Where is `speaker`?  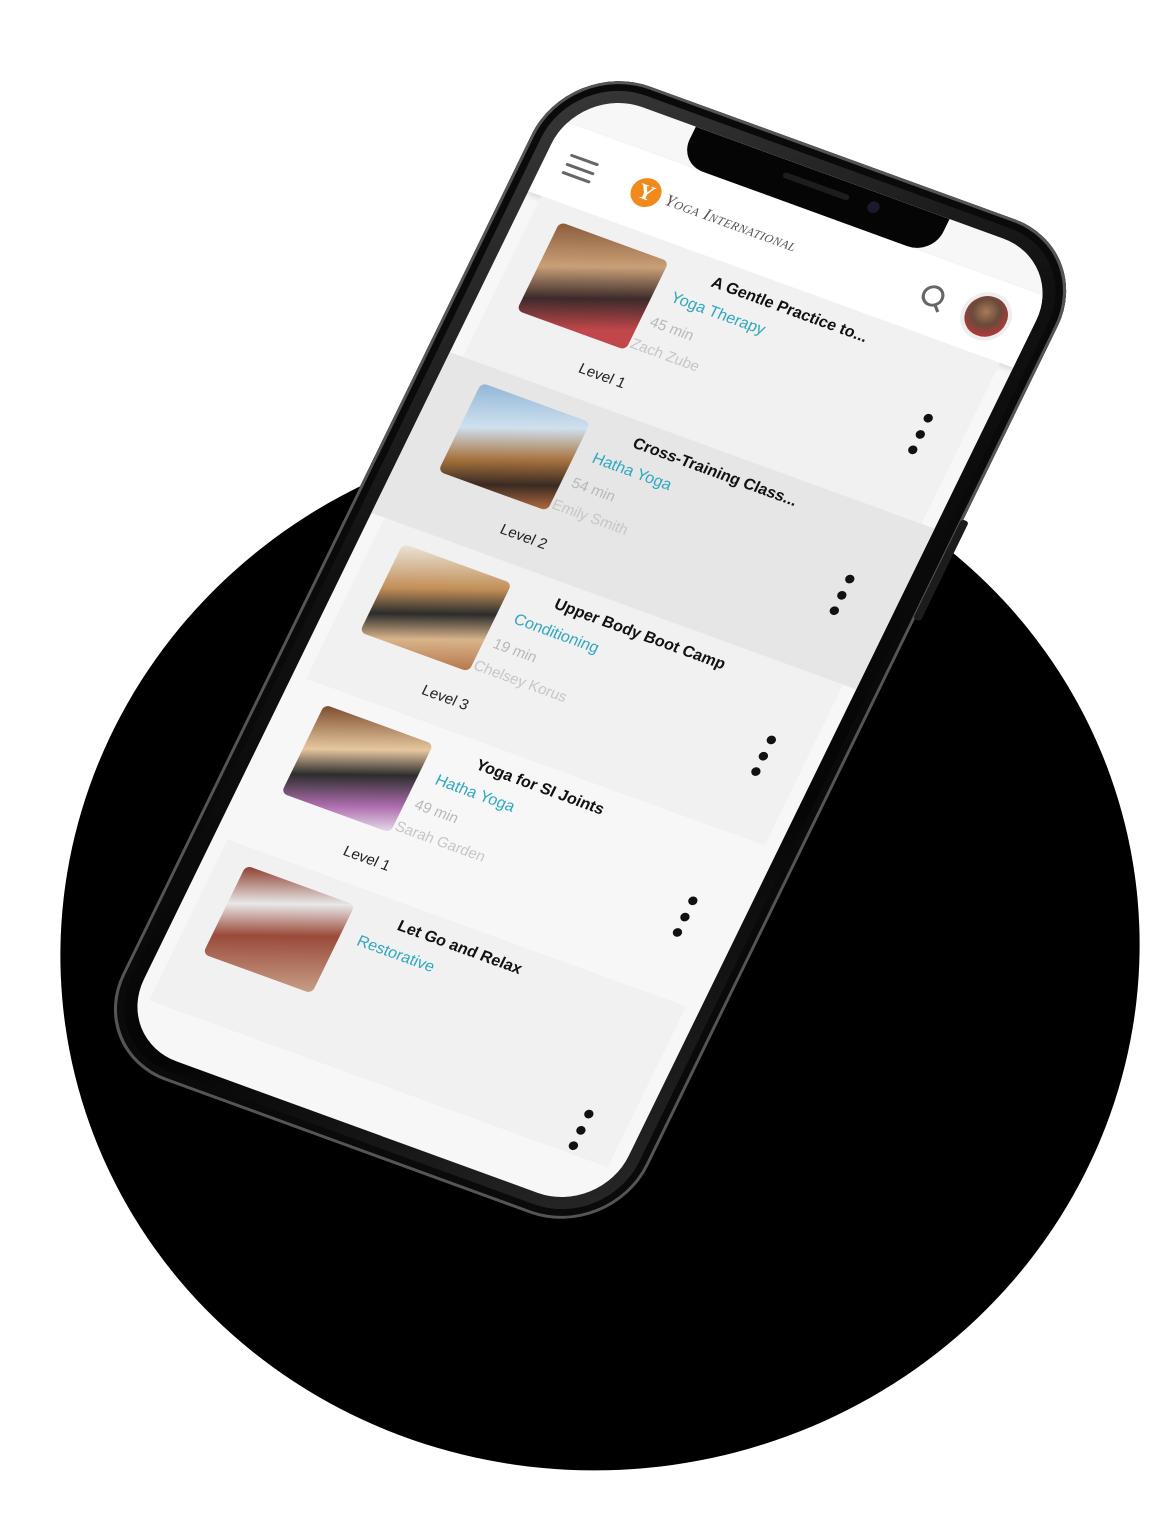
speaker is located at coordinates (816, 186).